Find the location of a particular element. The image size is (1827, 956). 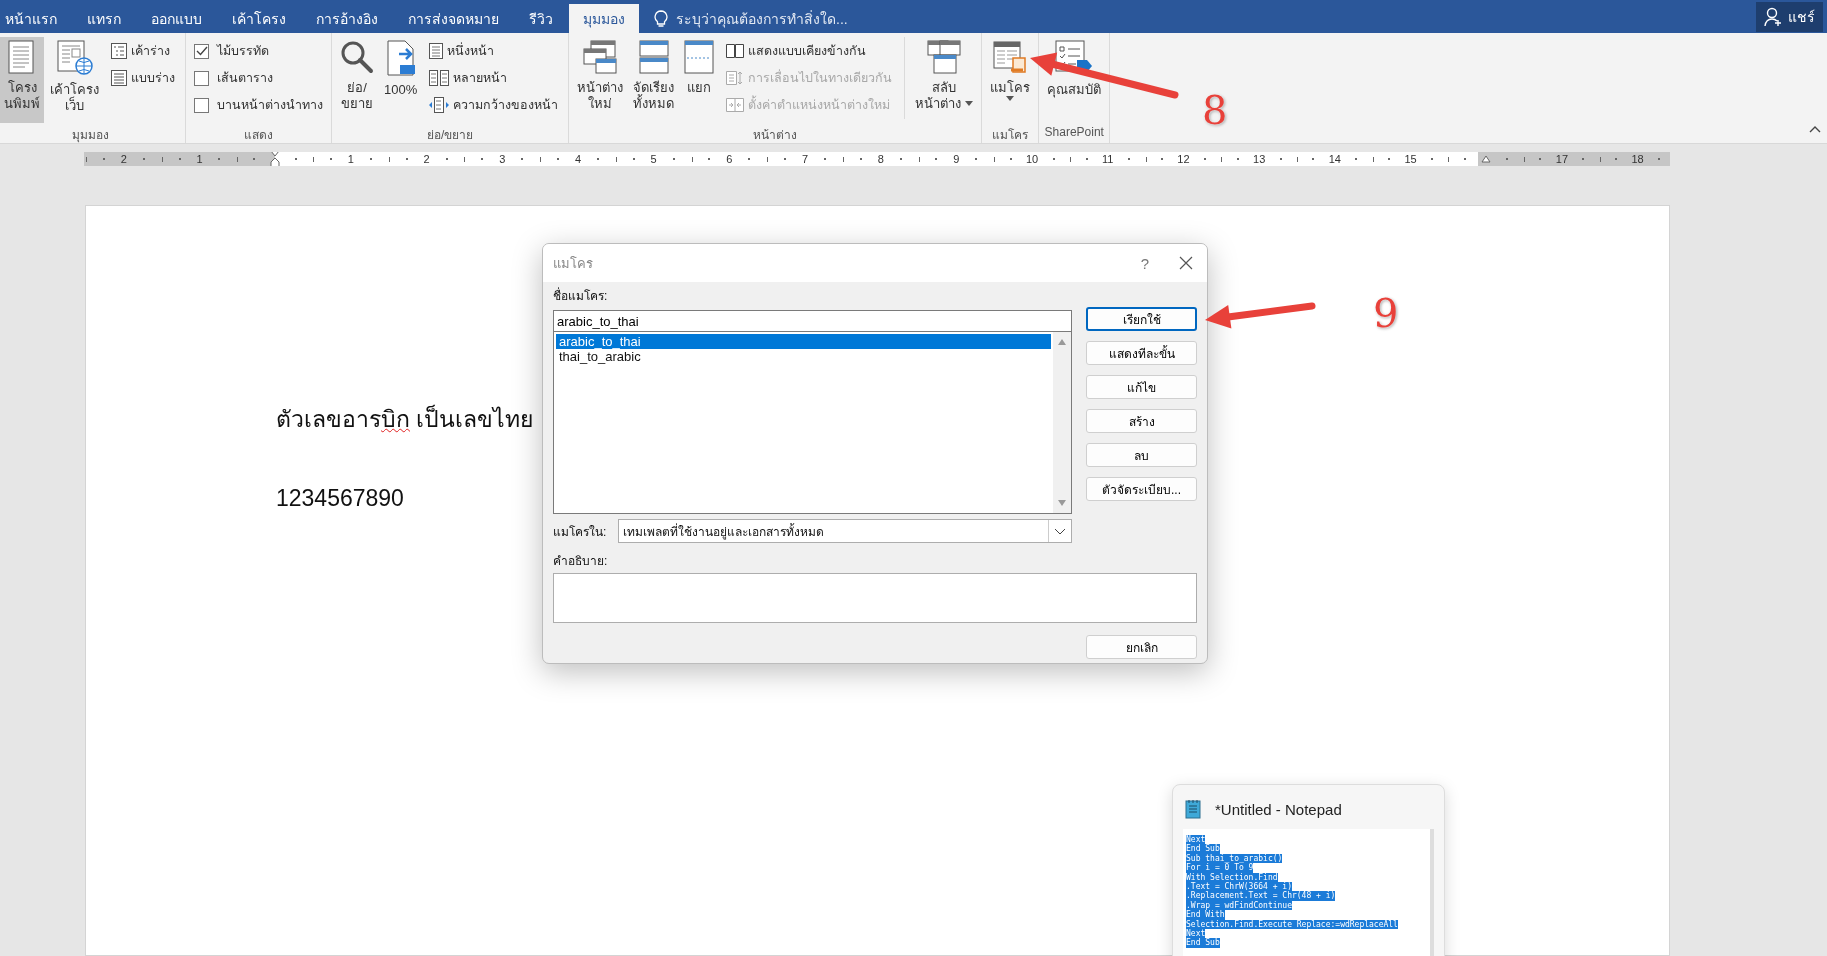

ruler-number: 5 is located at coordinates (653, 159).